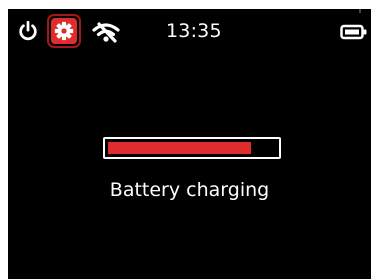 This screenshot has height=279, width=371. I want to click on battery-progress-fill, so click(179, 148).